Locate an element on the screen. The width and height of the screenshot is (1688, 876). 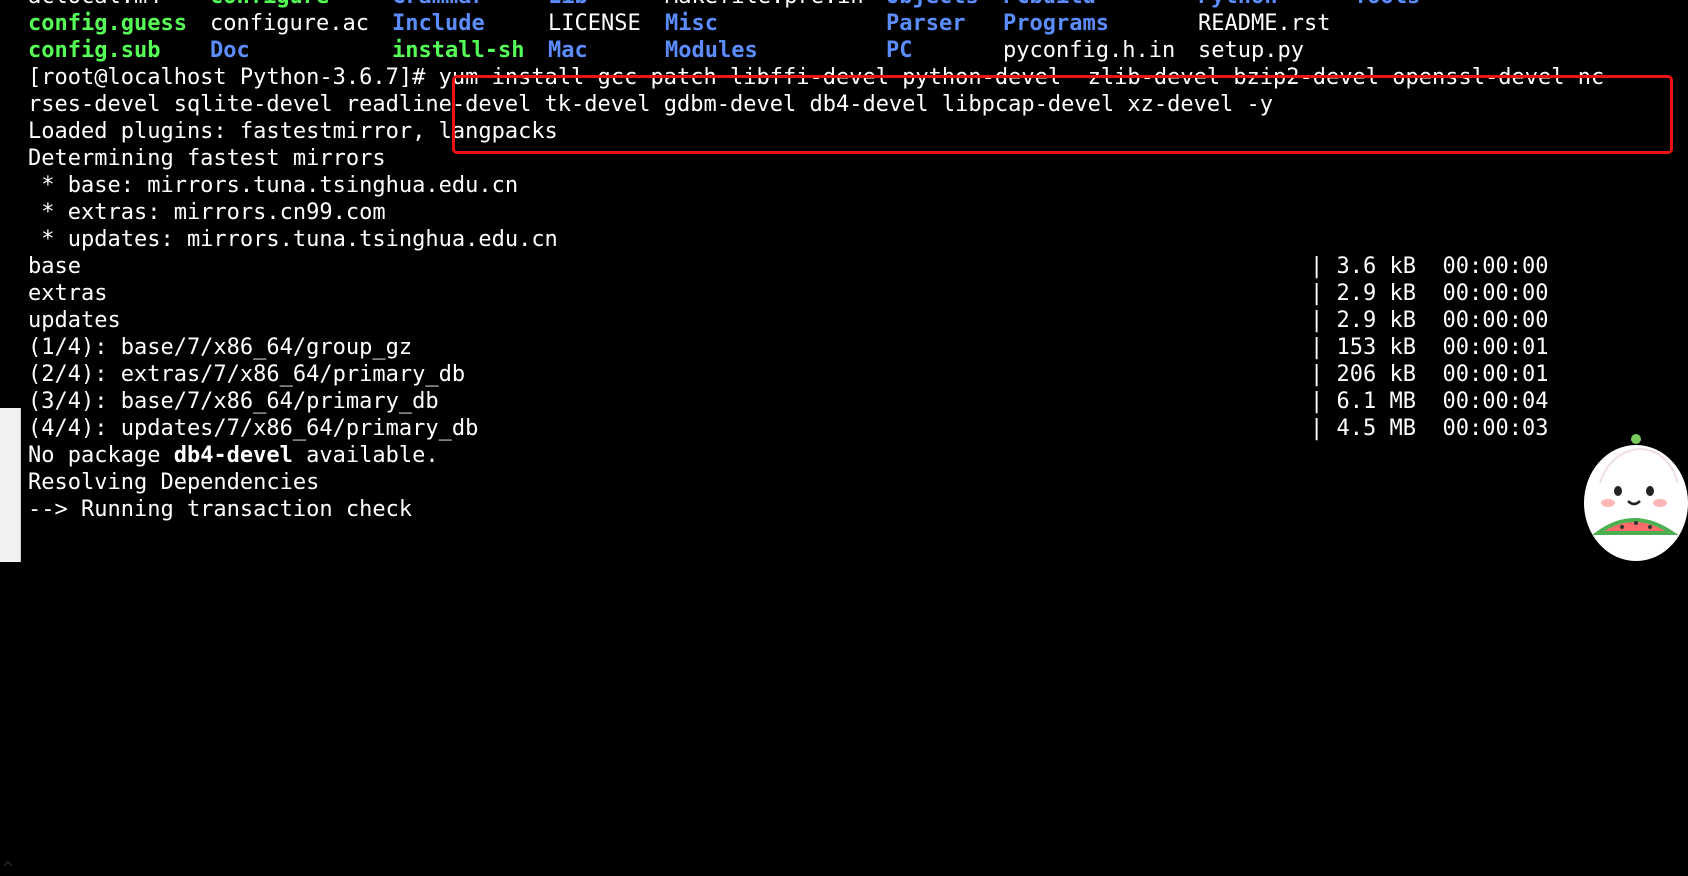
file-entry: Makefile.pre.in is located at coordinates (764, 5).